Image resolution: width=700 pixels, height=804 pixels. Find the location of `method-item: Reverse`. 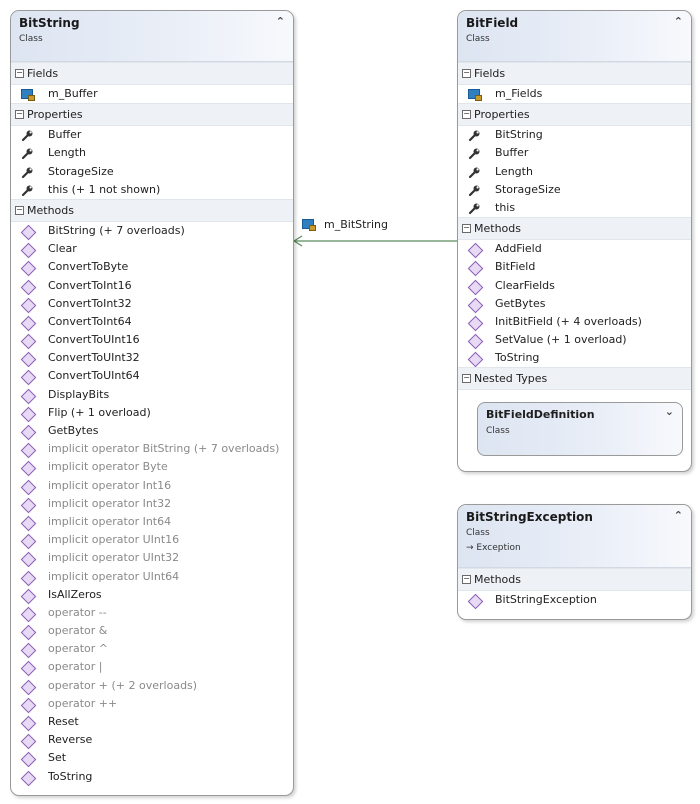

method-item: Reverse is located at coordinates (152, 740).